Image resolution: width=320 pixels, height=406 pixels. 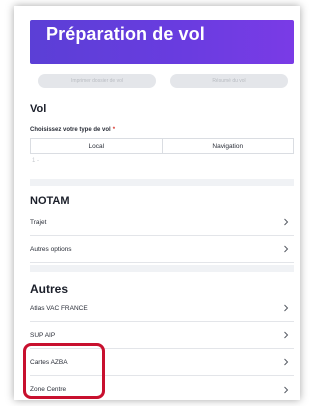 I want to click on list-item-label: Atlas VAC FRANCE, so click(x=59, y=308).